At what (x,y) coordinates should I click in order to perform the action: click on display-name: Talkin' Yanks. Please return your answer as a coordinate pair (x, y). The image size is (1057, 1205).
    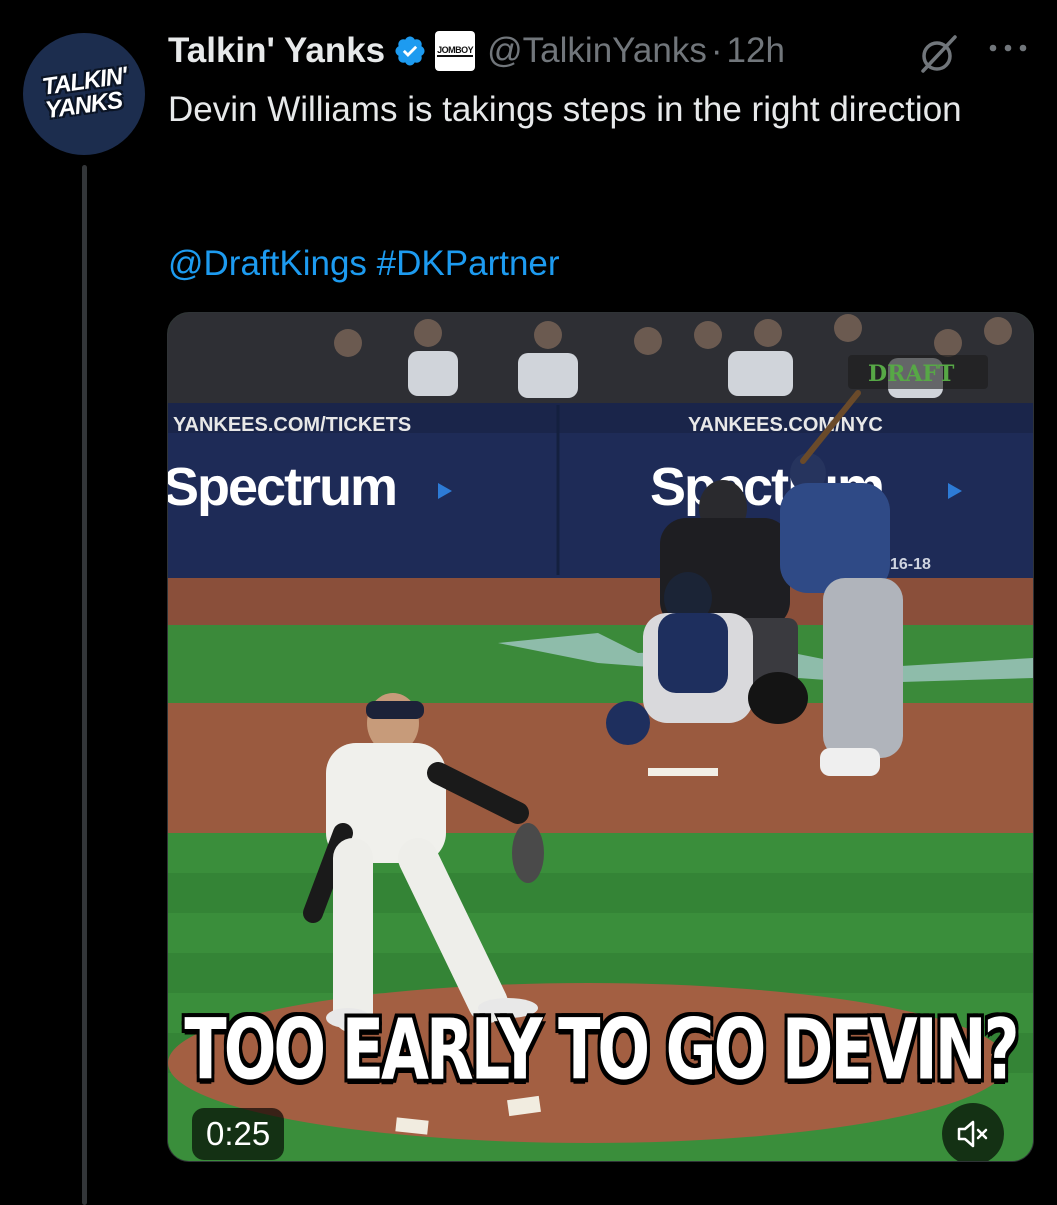
    Looking at the image, I should click on (276, 51).